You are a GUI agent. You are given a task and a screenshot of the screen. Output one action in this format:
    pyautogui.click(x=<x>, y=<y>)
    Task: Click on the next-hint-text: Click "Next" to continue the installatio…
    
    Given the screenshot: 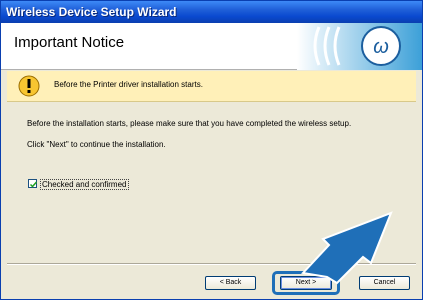 What is the action you would take?
    pyautogui.click(x=96, y=144)
    